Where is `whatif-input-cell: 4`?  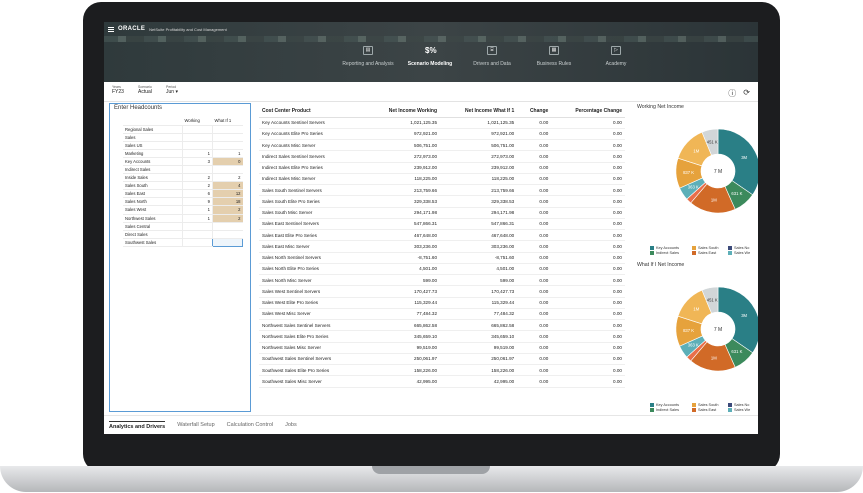
whatif-input-cell: 4 is located at coordinates (227, 186).